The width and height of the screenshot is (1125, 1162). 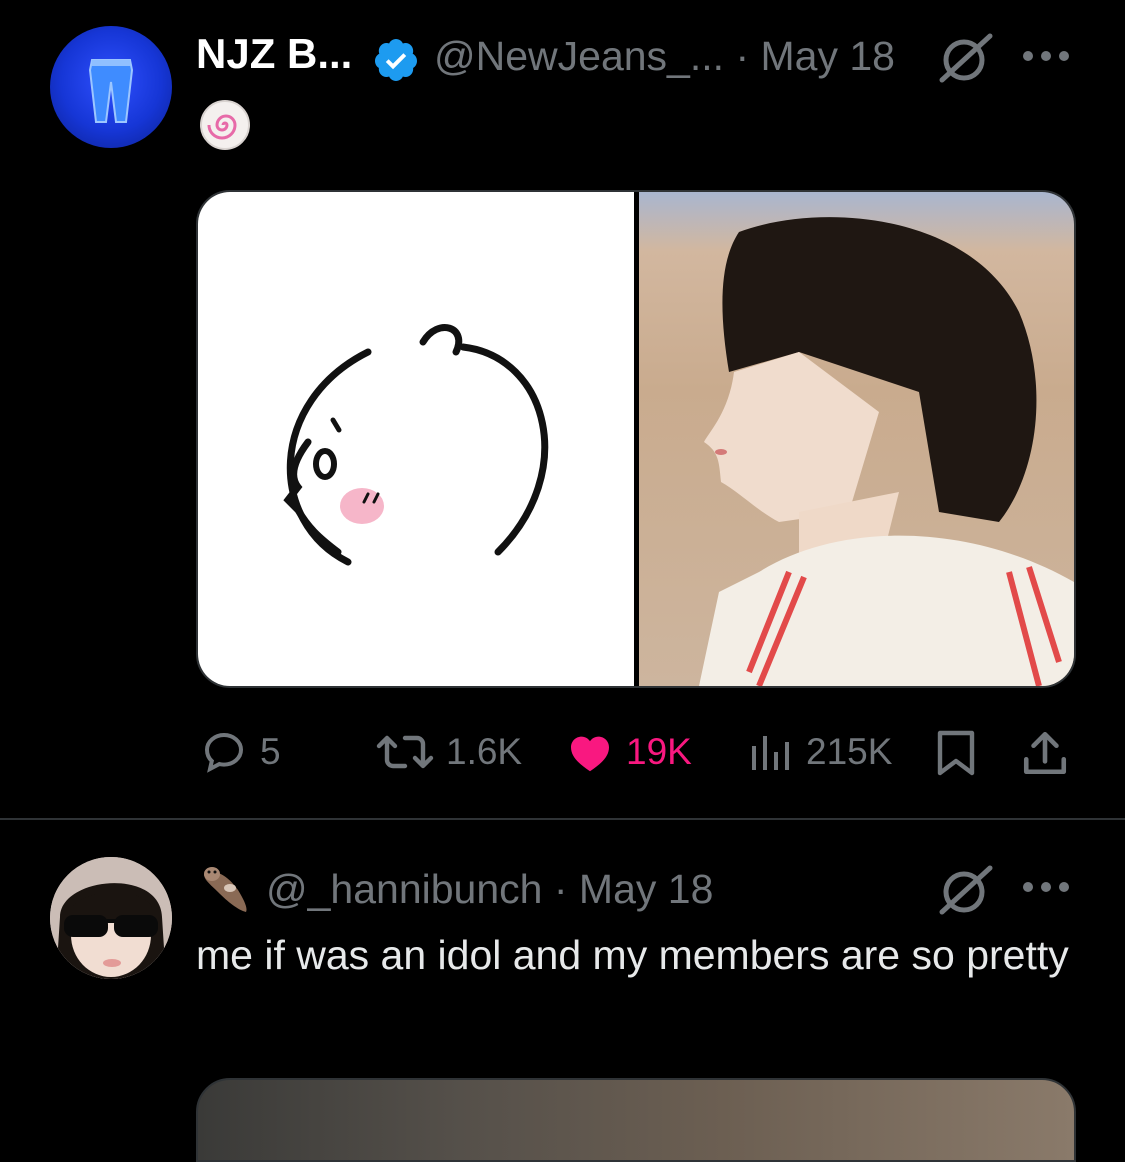 What do you see at coordinates (828, 56) in the screenshot?
I see `tweet-date: May 18` at bounding box center [828, 56].